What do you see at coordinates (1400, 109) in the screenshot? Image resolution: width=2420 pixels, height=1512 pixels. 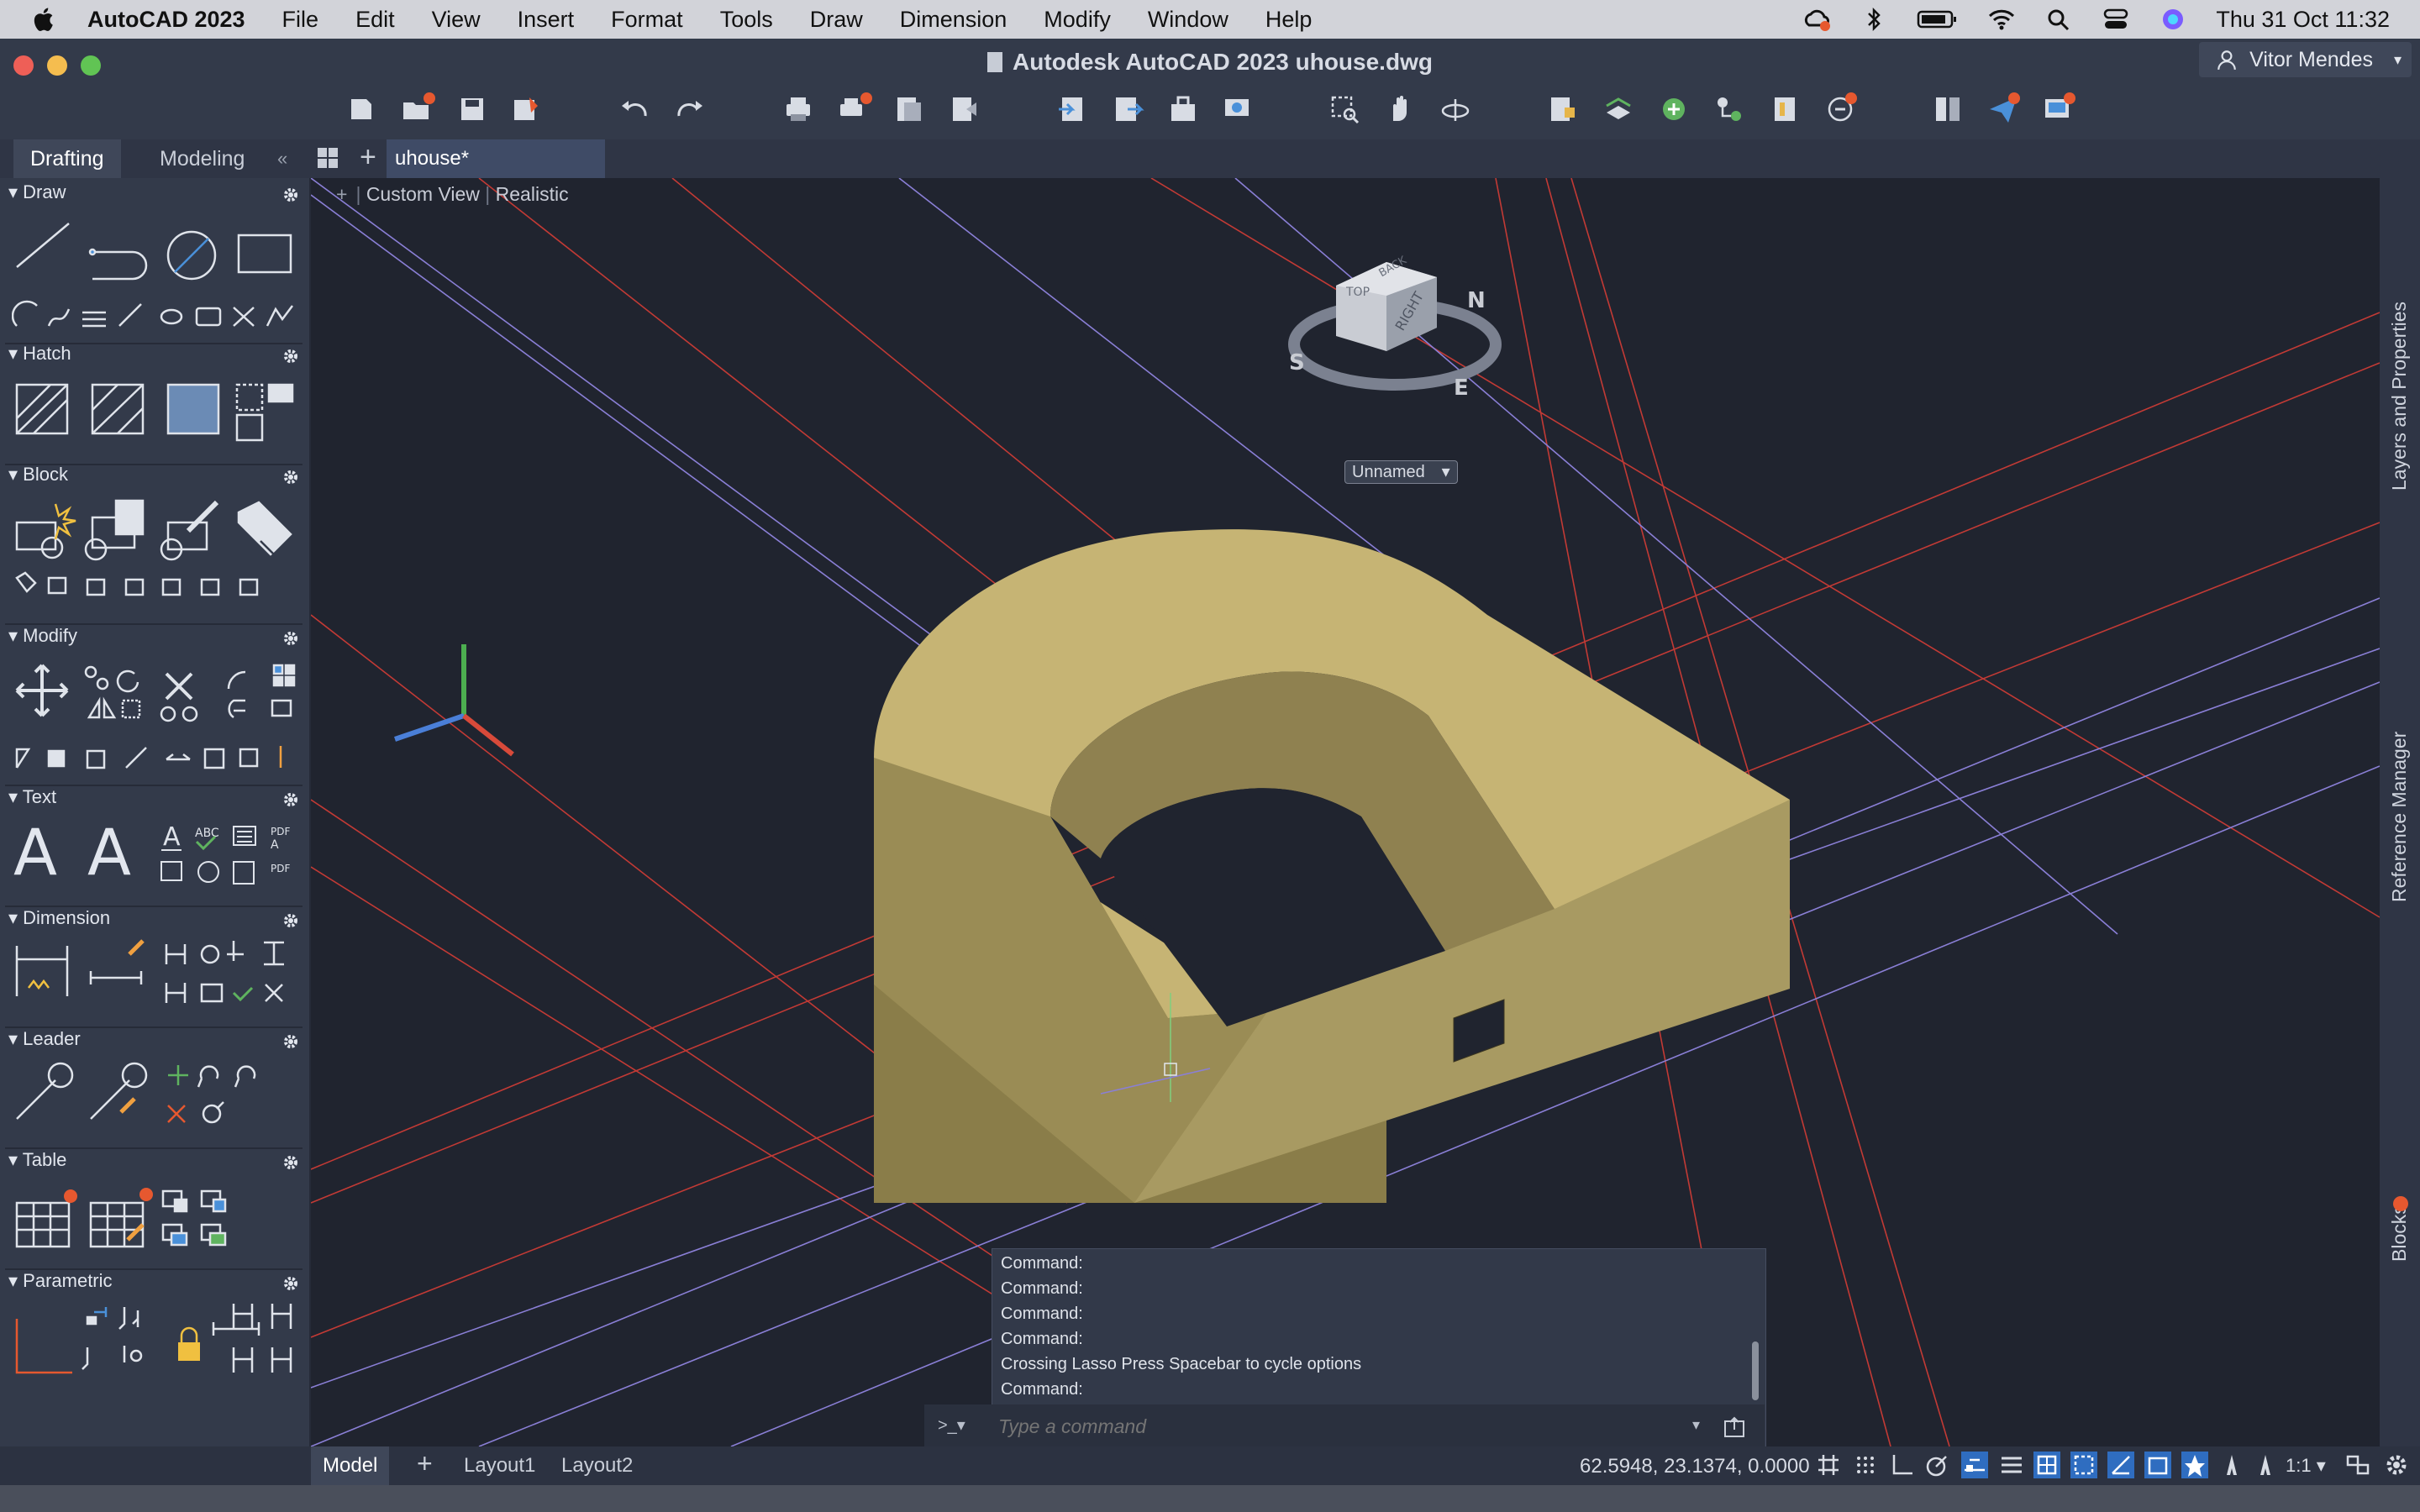 I see `pan-button` at bounding box center [1400, 109].